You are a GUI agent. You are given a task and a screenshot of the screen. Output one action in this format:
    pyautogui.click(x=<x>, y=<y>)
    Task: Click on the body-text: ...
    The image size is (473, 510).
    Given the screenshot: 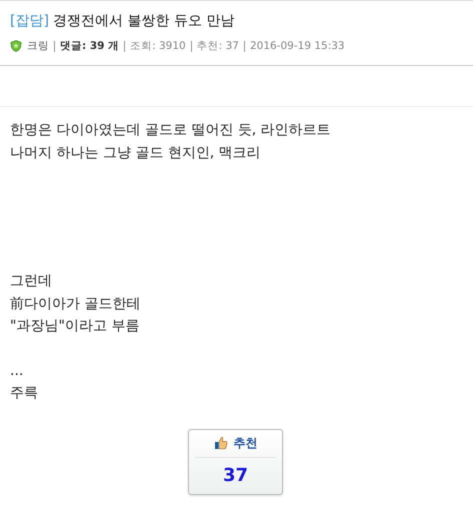 What is the action you would take?
    pyautogui.click(x=17, y=371)
    